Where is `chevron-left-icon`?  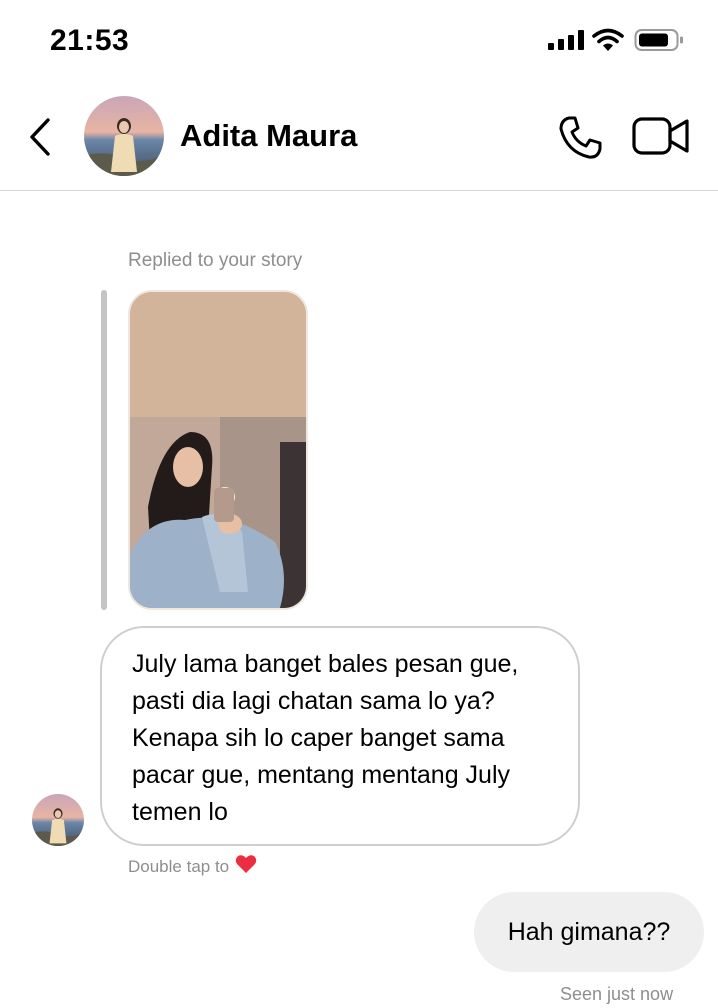 chevron-left-icon is located at coordinates (40, 137).